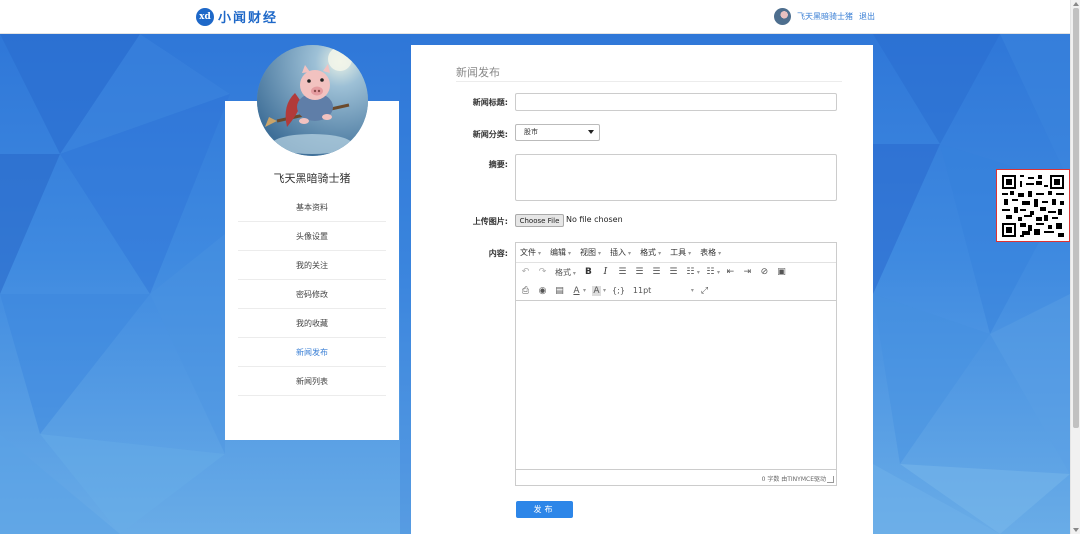 Image resolution: width=1080 pixels, height=534 pixels. I want to click on news-title-input, so click(676, 102).